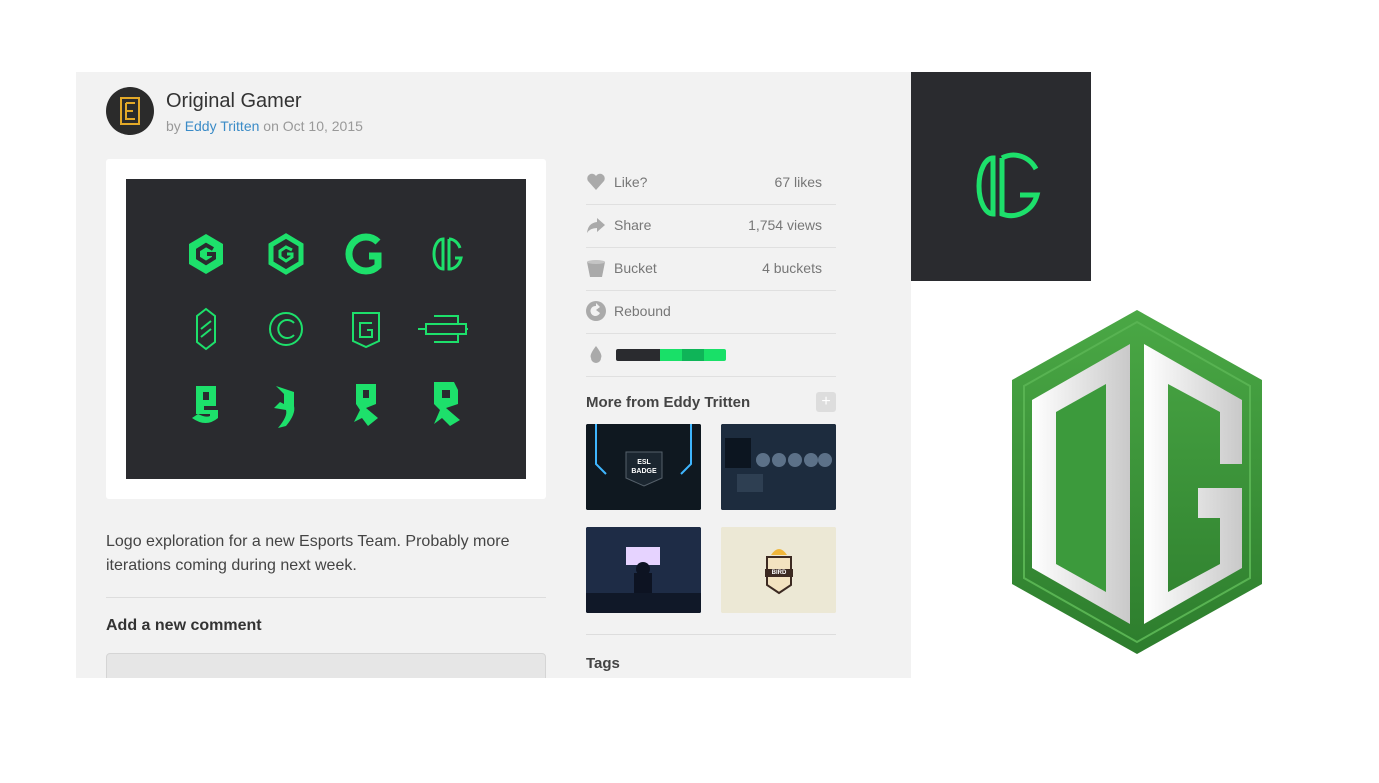  I want to click on rebound-label: Rebound, so click(642, 311).